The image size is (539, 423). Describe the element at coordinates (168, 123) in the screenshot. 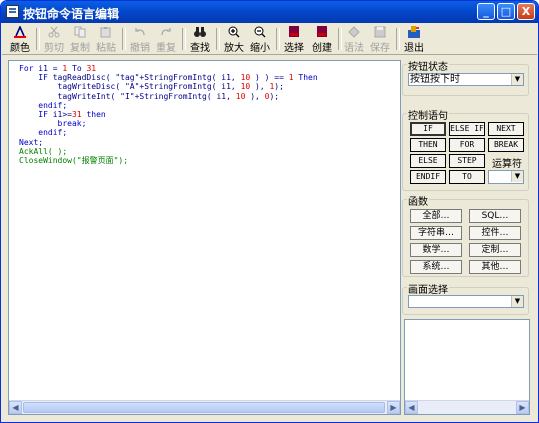

I see `code-line: break;` at that location.